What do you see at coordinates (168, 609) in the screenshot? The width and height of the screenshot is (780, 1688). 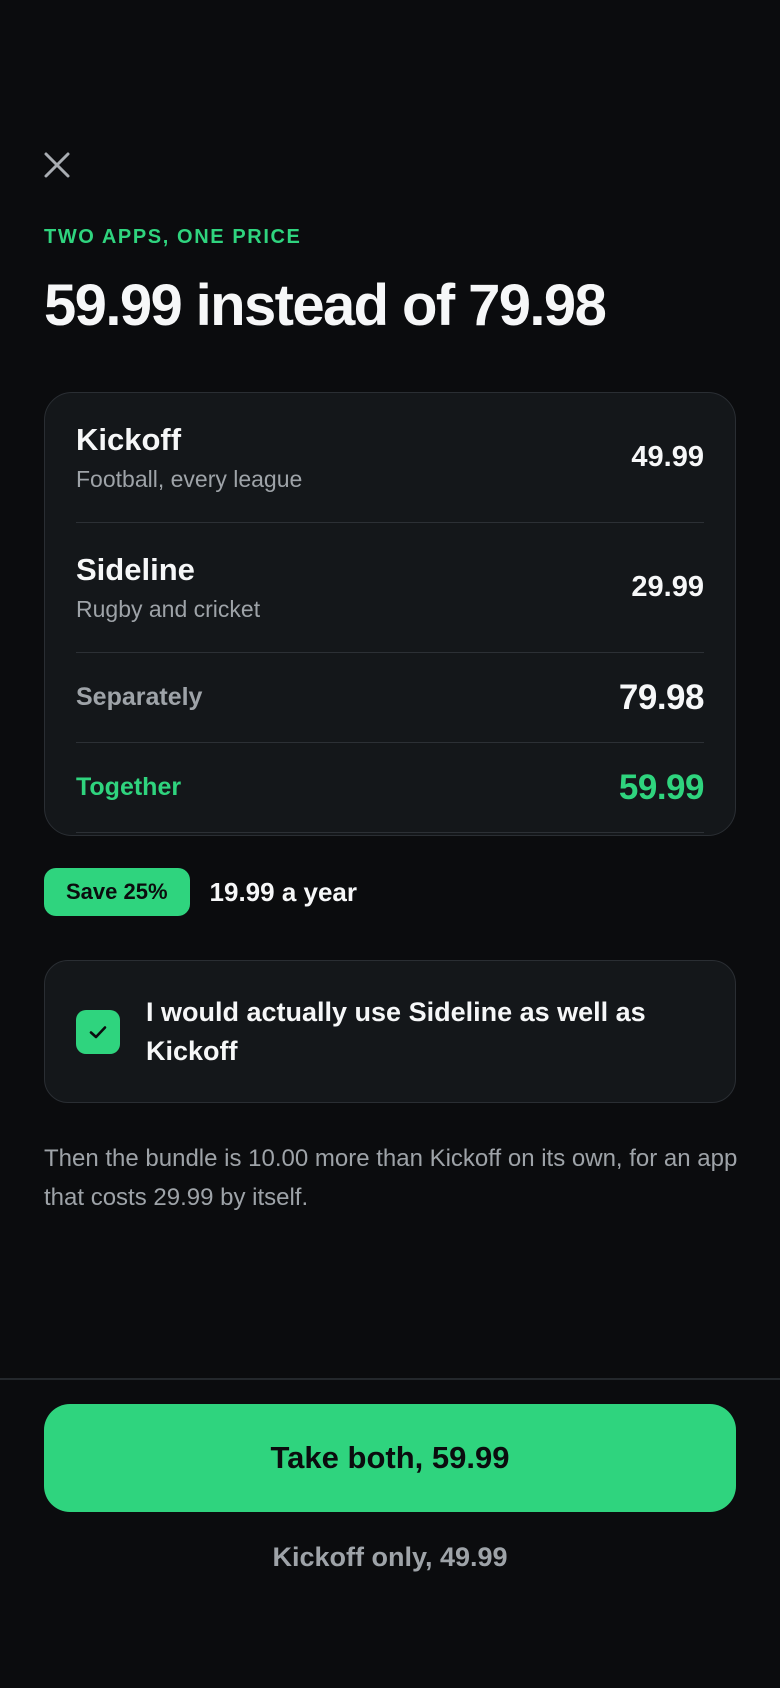 I see `app-description: Rugby and cricket` at bounding box center [168, 609].